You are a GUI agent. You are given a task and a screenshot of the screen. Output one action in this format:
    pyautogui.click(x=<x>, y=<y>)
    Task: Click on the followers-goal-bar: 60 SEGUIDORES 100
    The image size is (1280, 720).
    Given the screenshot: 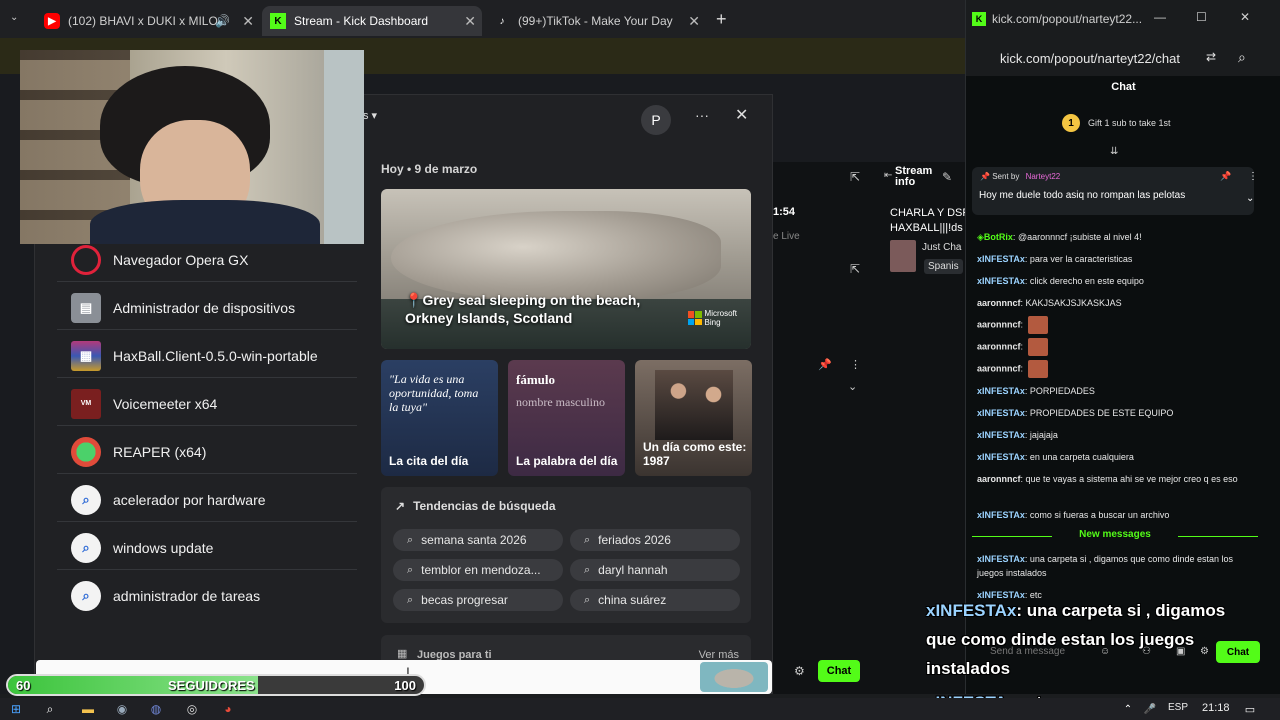 What is the action you would take?
    pyautogui.click(x=216, y=685)
    